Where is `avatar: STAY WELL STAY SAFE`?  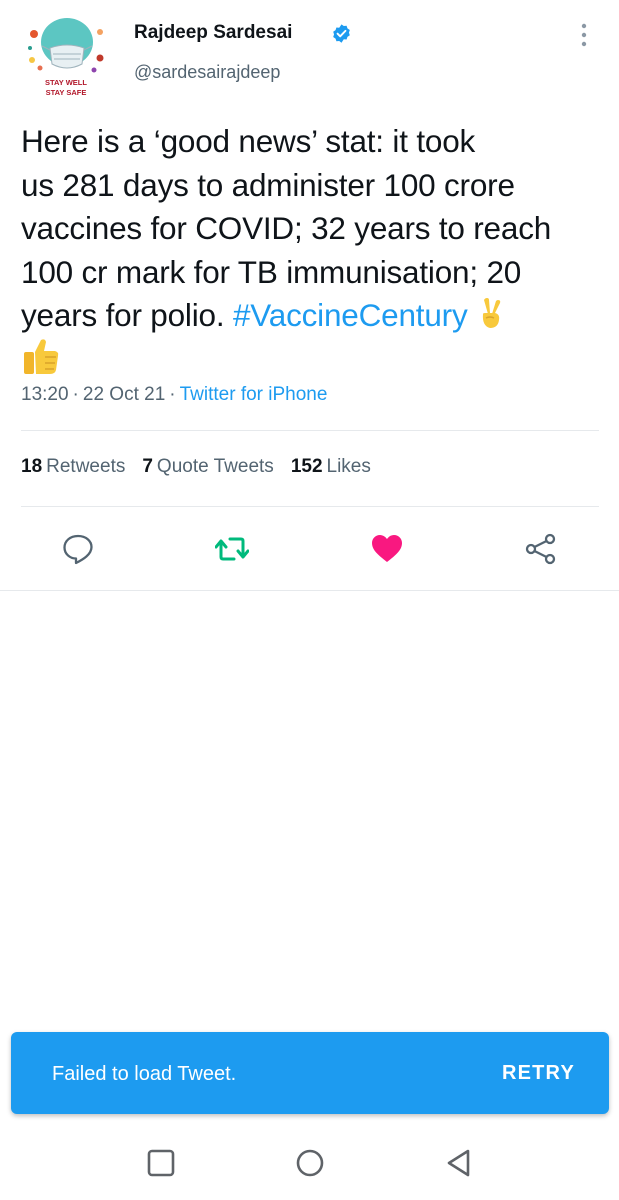
avatar: STAY WELL STAY SAFE is located at coordinates (66, 58).